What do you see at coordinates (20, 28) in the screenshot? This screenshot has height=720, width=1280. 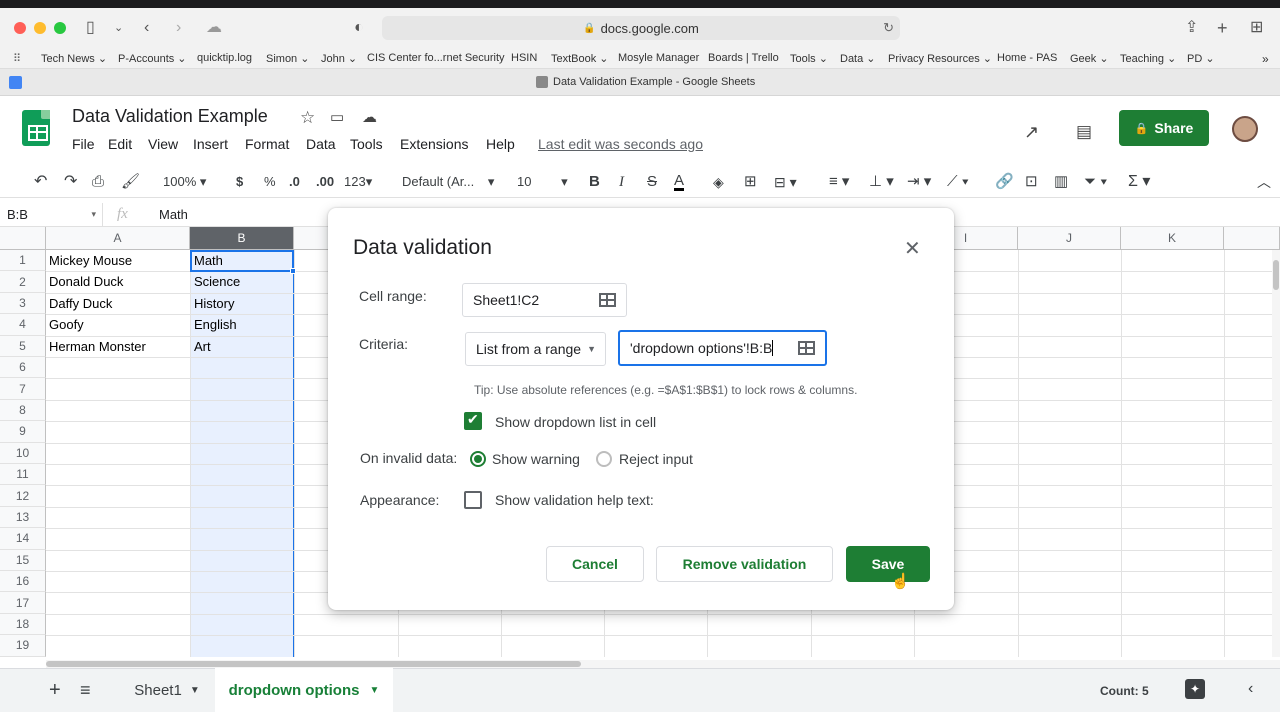 I see `close-window-button` at bounding box center [20, 28].